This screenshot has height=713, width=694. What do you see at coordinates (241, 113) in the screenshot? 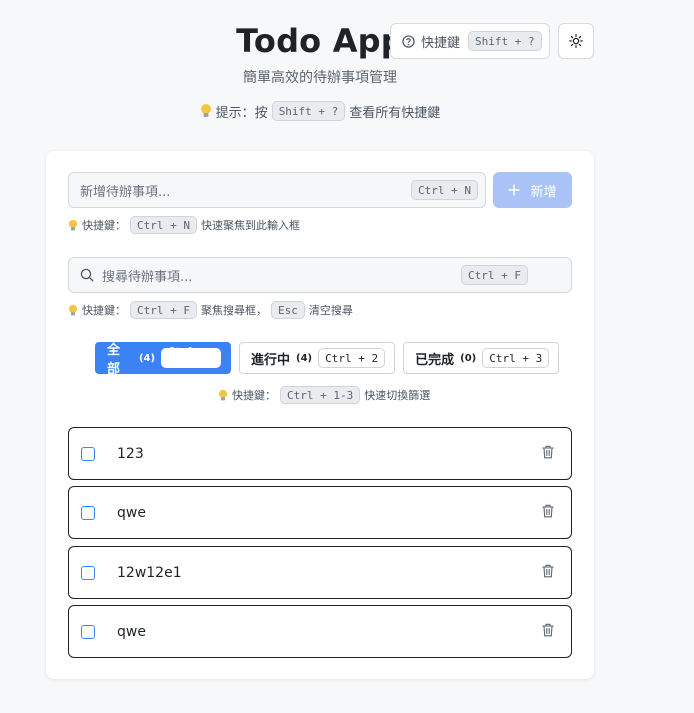
I see `shortcut-tip-prefix: 提示：按` at bounding box center [241, 113].